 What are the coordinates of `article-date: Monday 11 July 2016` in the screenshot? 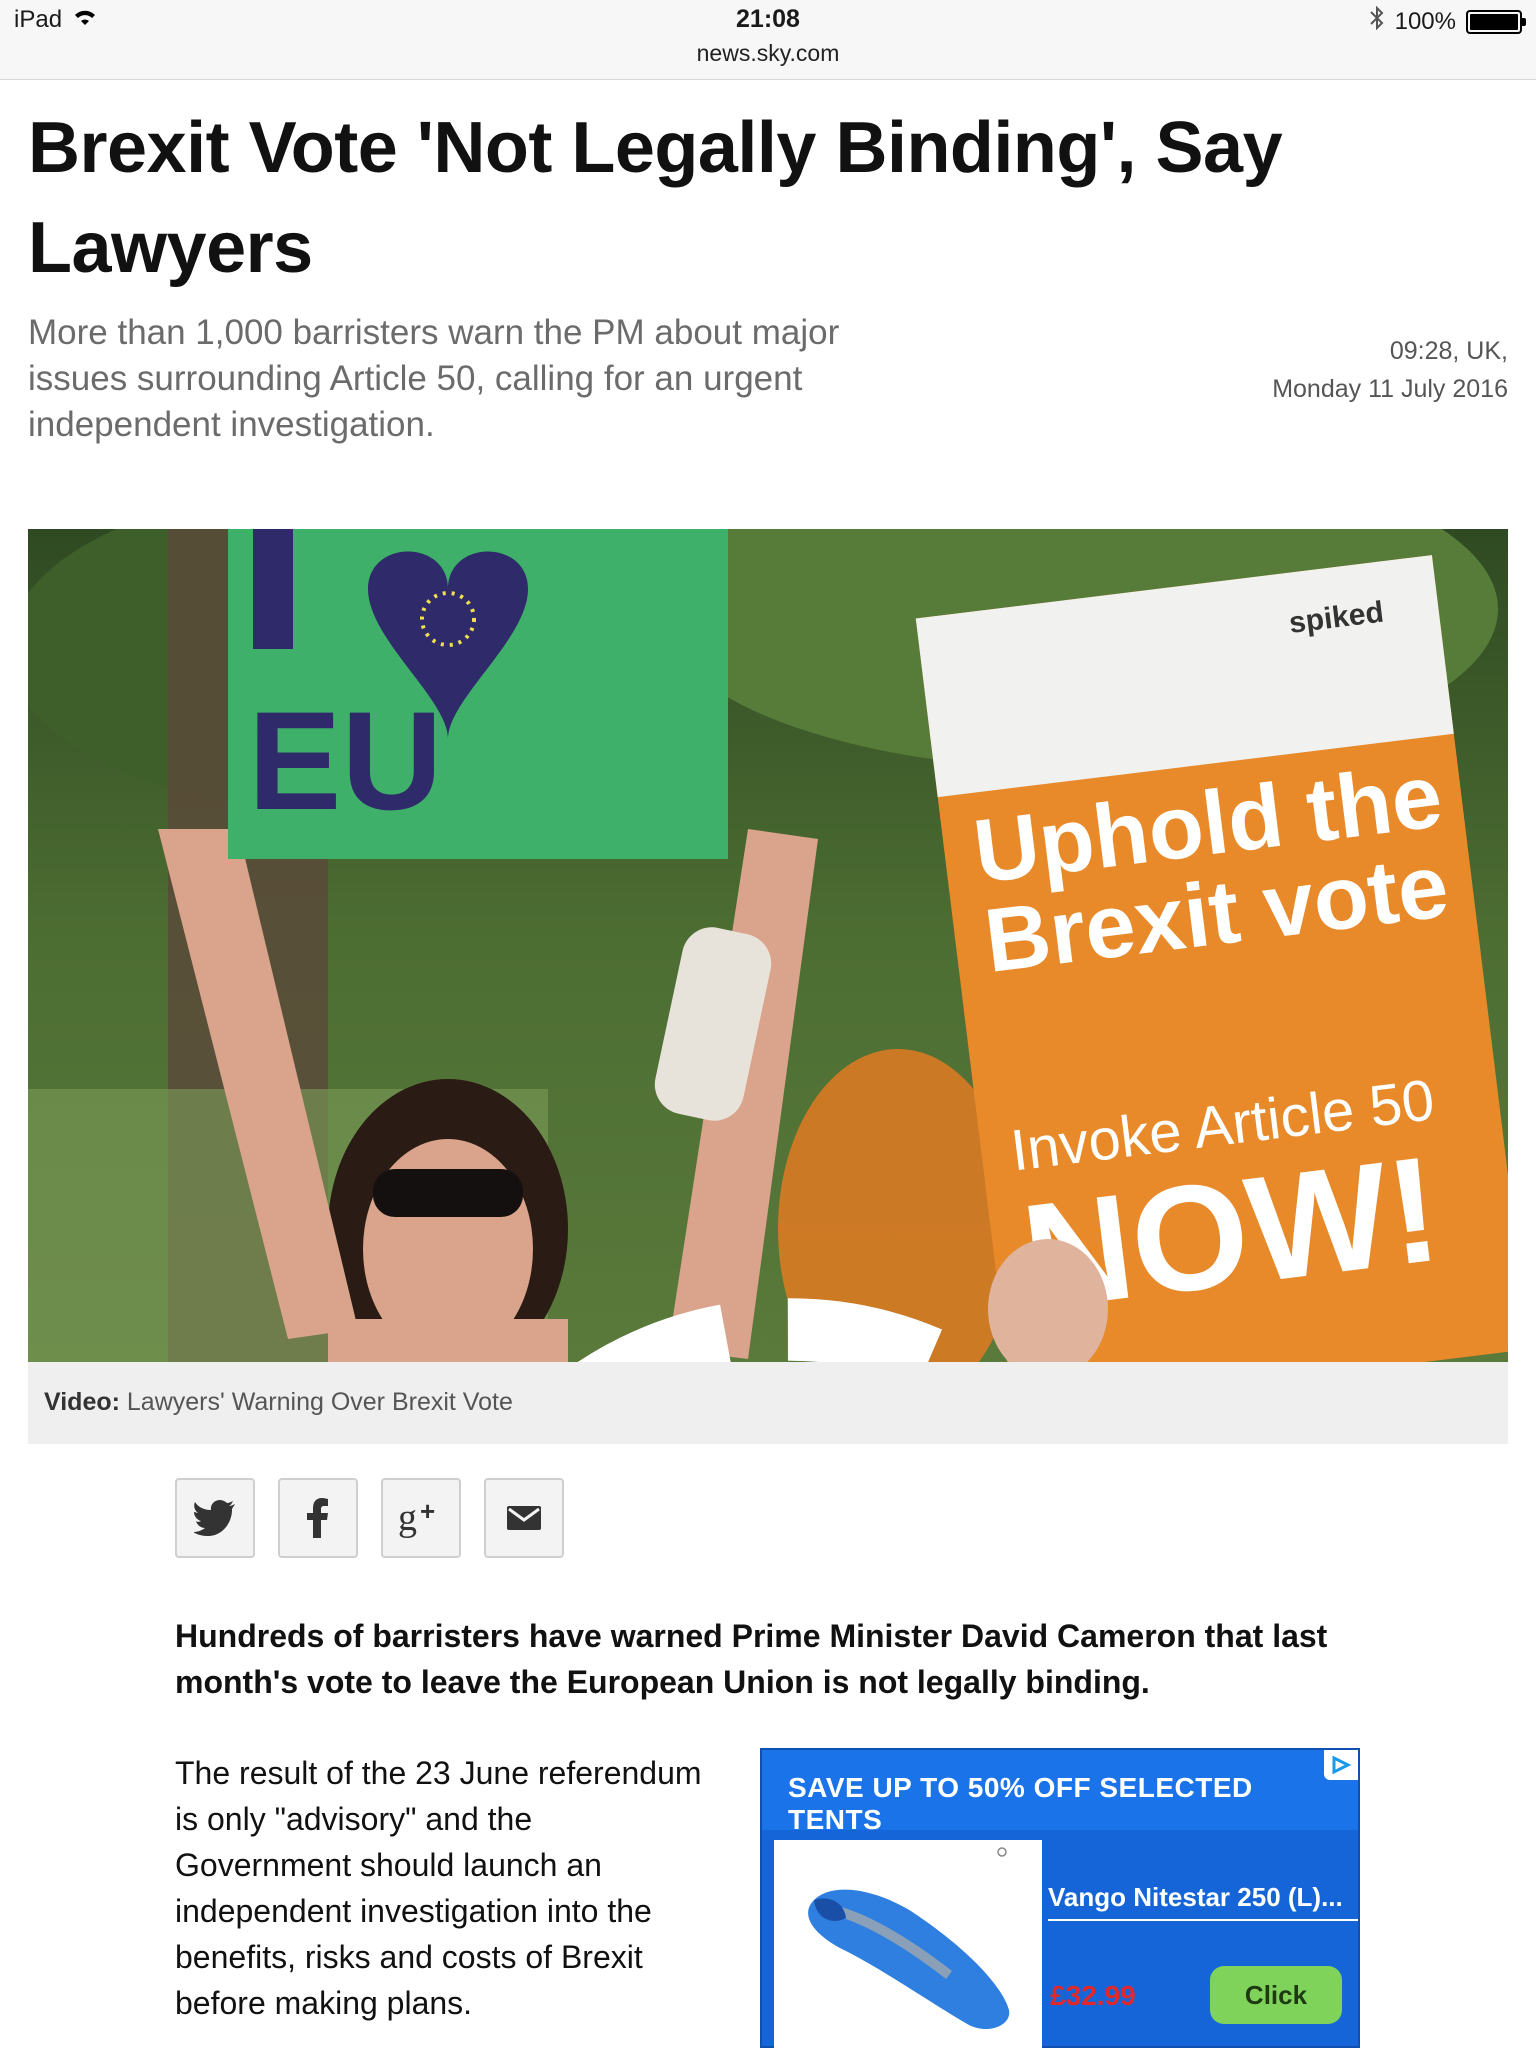 It's located at (1390, 389).